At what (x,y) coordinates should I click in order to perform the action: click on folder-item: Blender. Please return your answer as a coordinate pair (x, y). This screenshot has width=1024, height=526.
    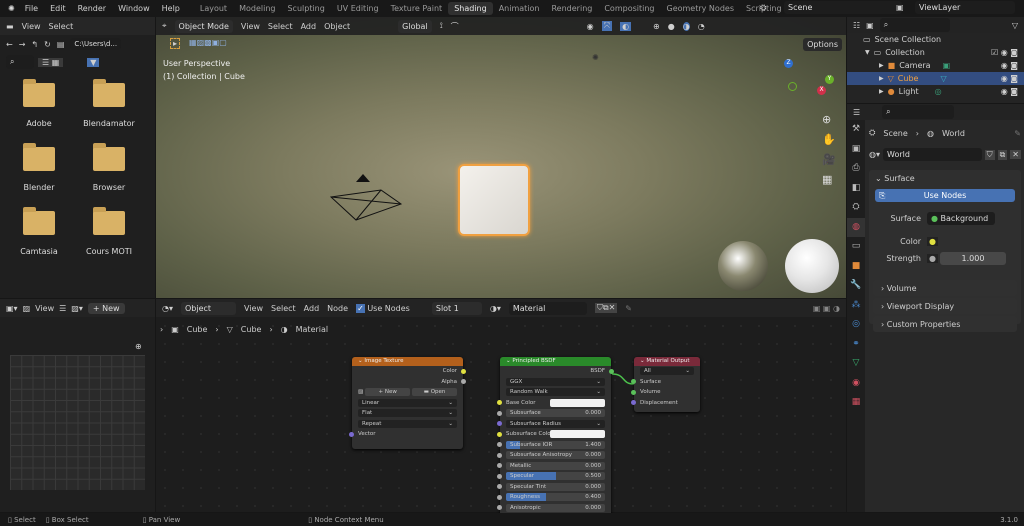
    Looking at the image, I should click on (39, 177).